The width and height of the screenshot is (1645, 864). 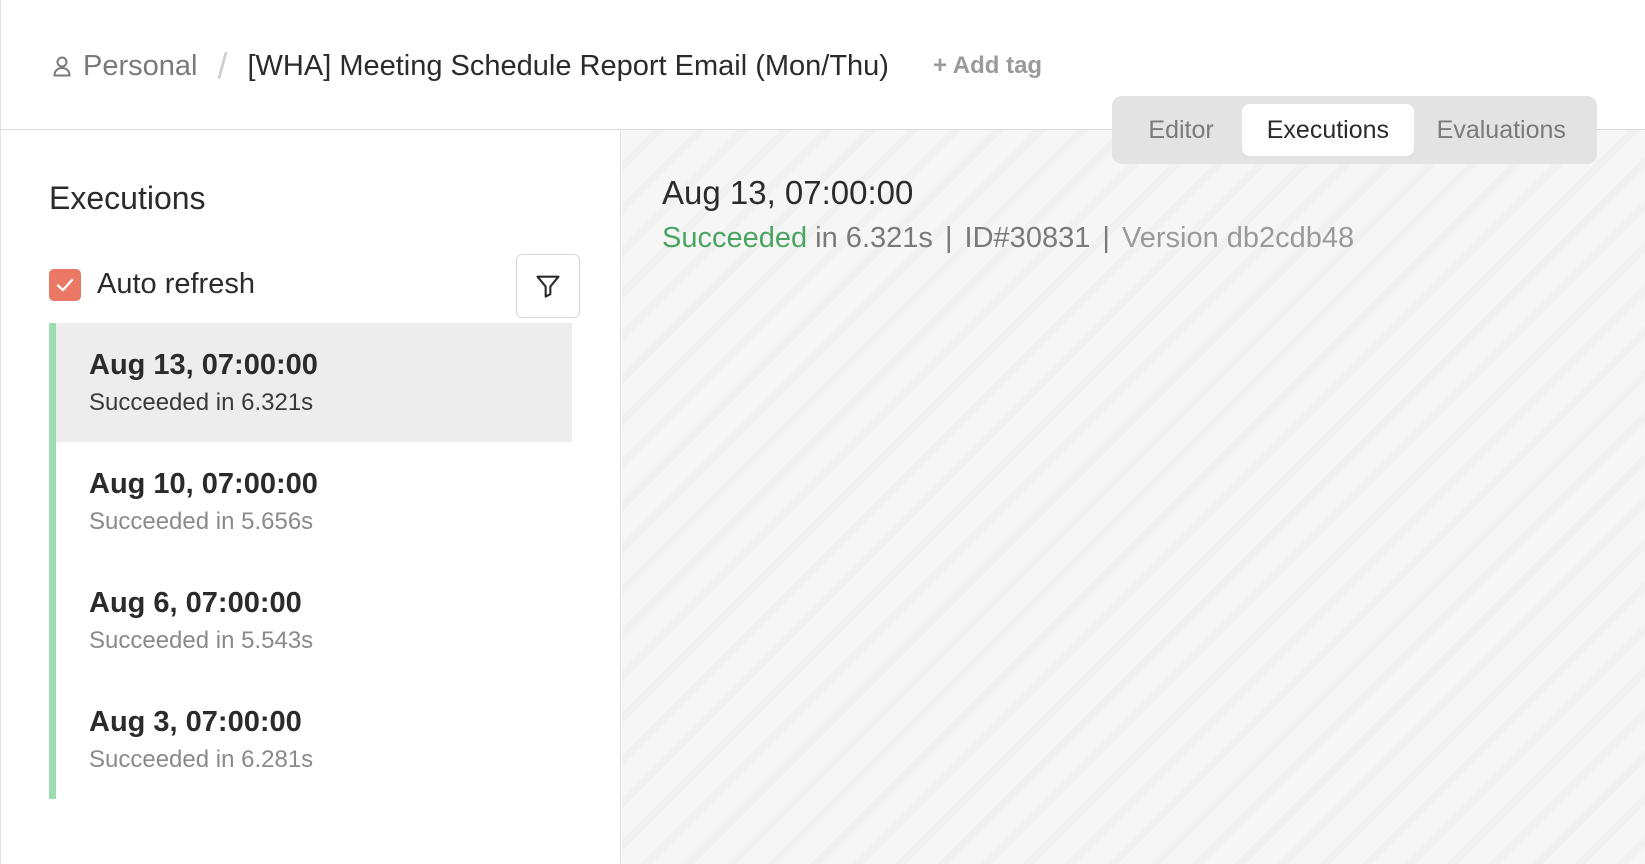 What do you see at coordinates (310, 739) in the screenshot?
I see `execution-item: Aug 3, 07:00:00 Succeeded in 6.281s` at bounding box center [310, 739].